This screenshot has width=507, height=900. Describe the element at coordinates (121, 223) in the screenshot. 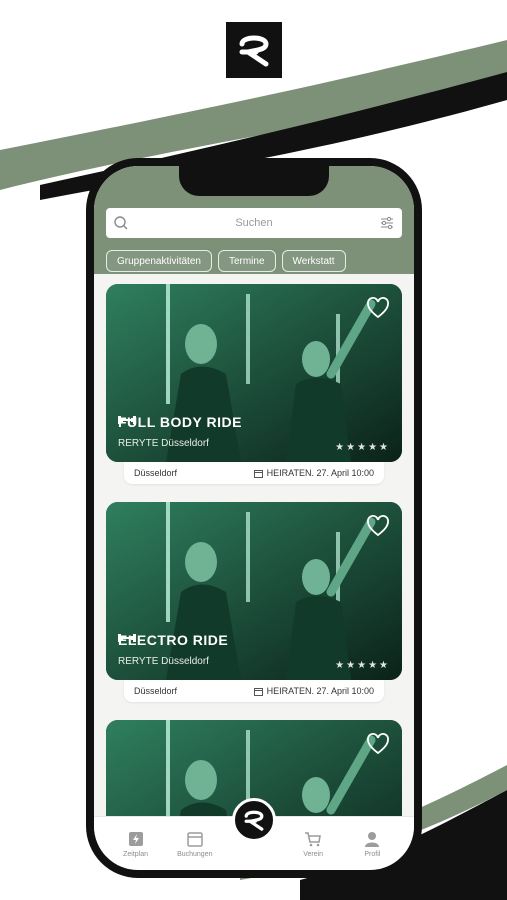

I see `search-icon` at that location.